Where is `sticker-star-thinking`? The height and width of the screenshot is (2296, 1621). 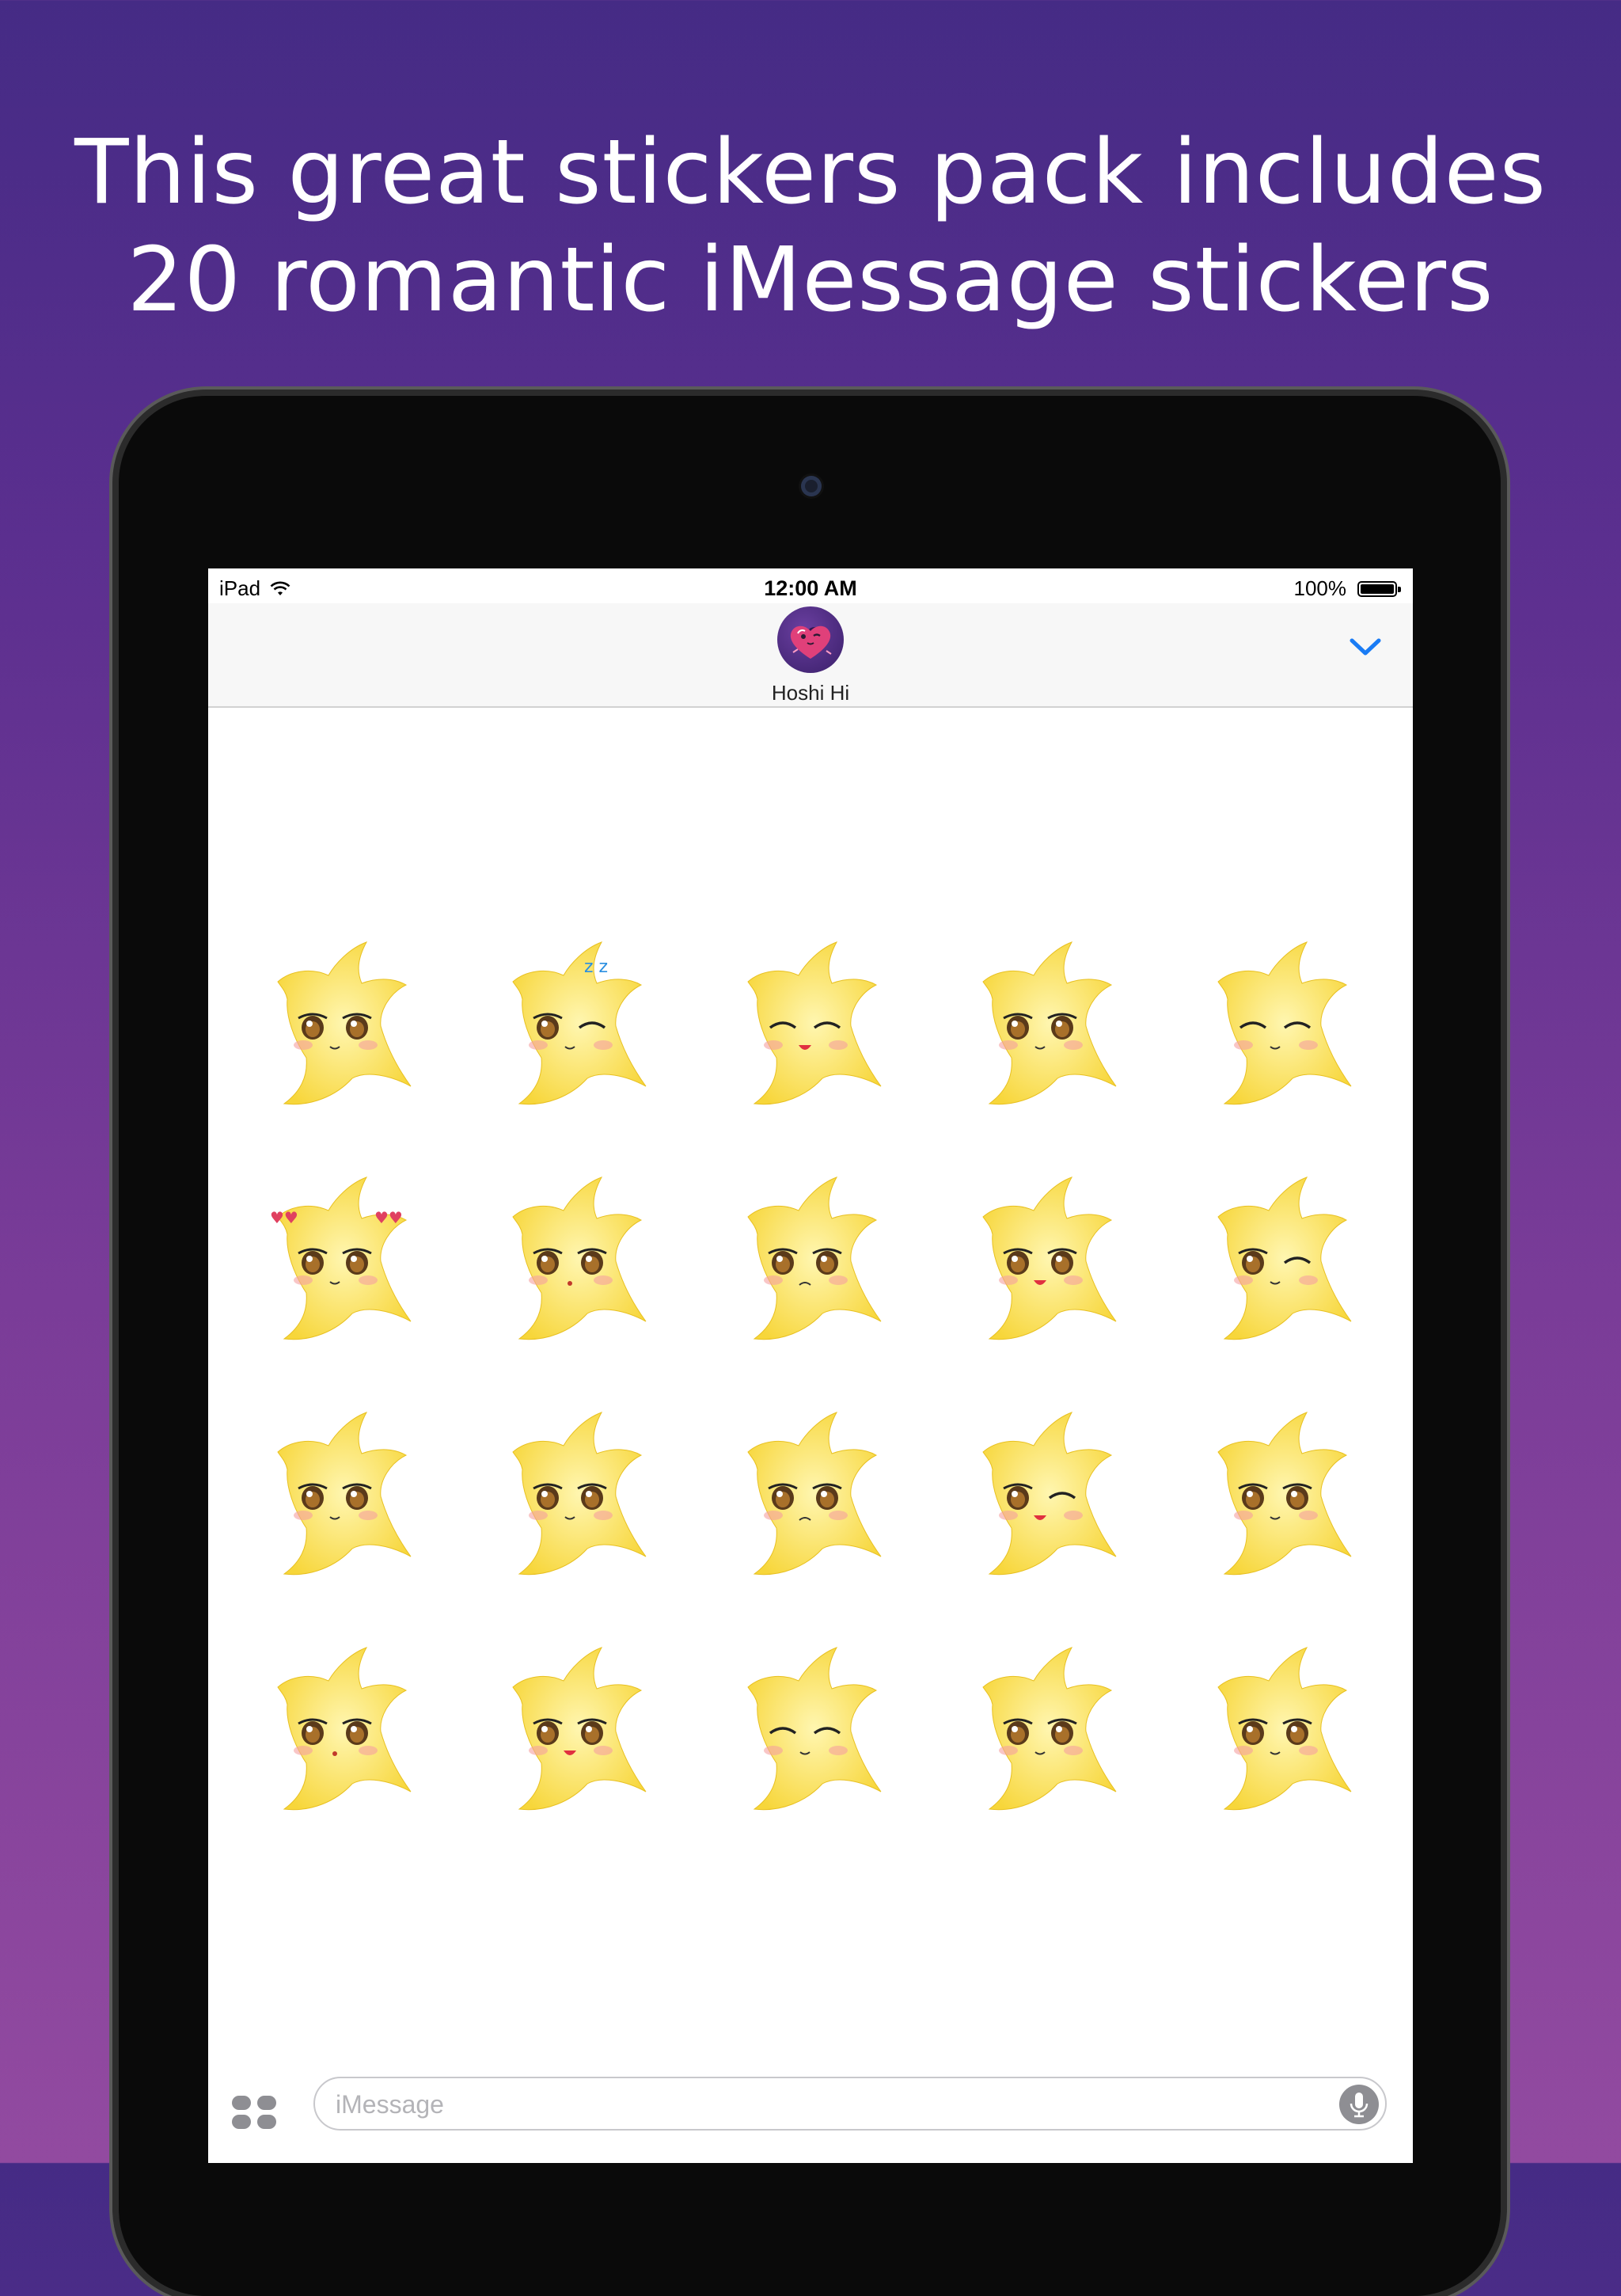 sticker-star-thinking is located at coordinates (1279, 1498).